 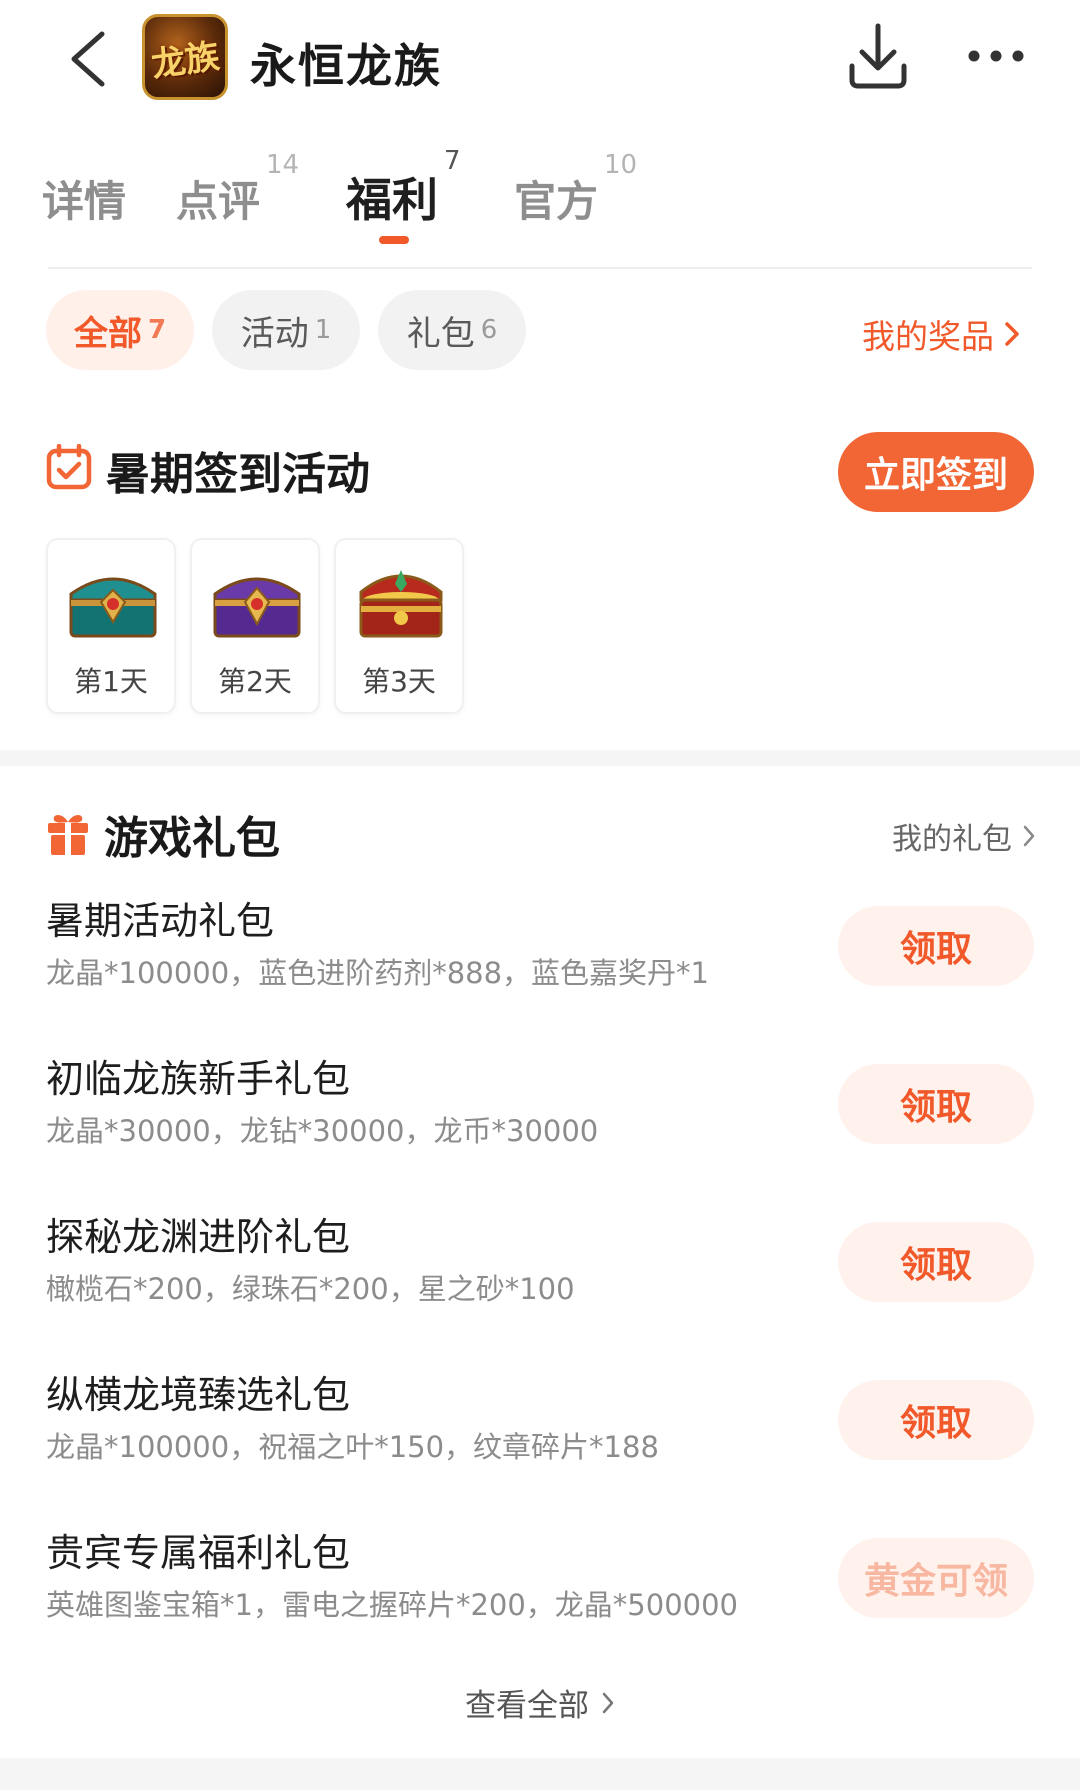 What do you see at coordinates (218, 201) in the screenshot?
I see `tab-label: 点评` at bounding box center [218, 201].